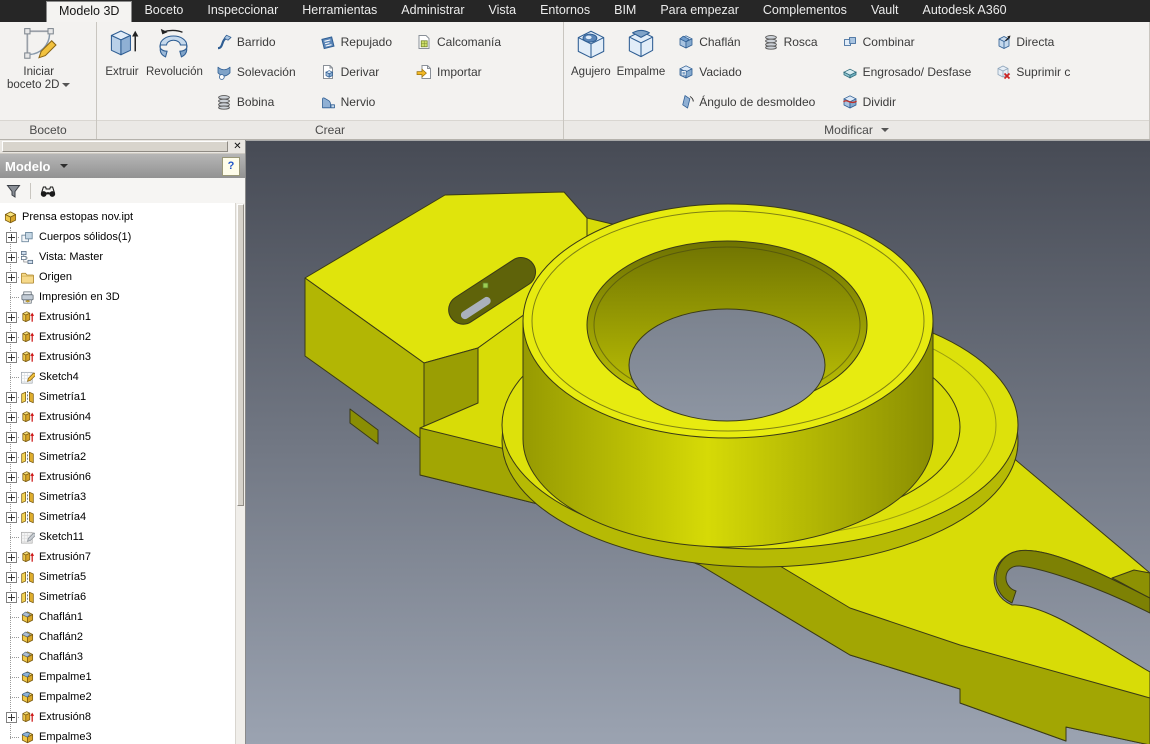 The width and height of the screenshot is (1150, 744). Describe the element at coordinates (1024, 42) in the screenshot. I see `button-directa: Directa` at that location.